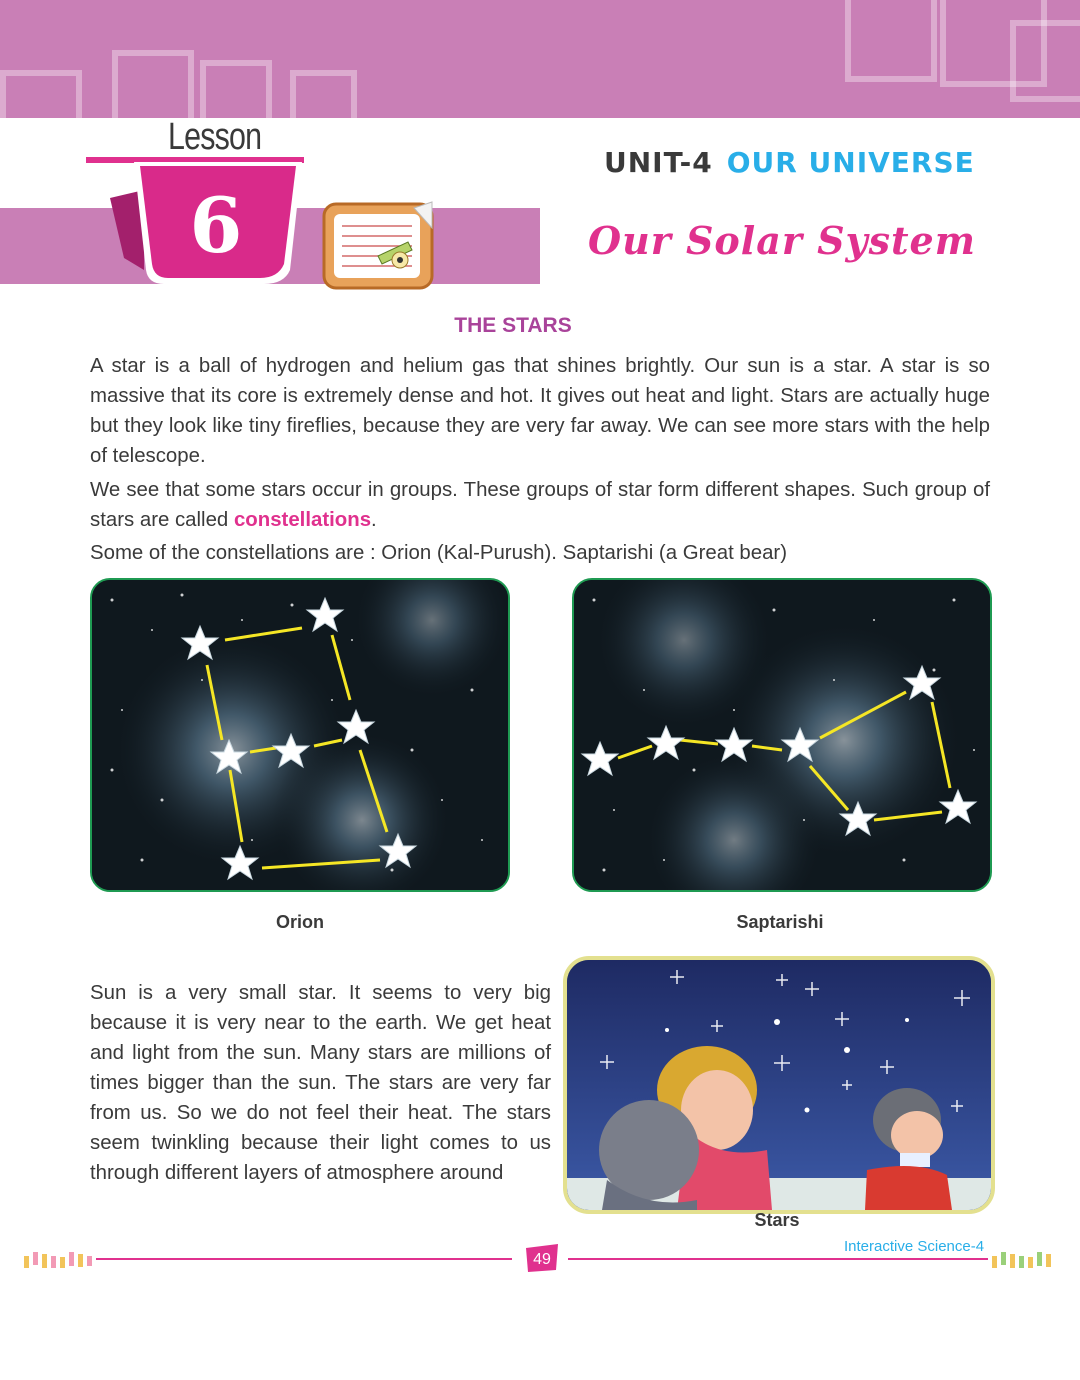 This screenshot has width=1080, height=1380. What do you see at coordinates (374, 520) in the screenshot?
I see `paragraph-text: .` at bounding box center [374, 520].